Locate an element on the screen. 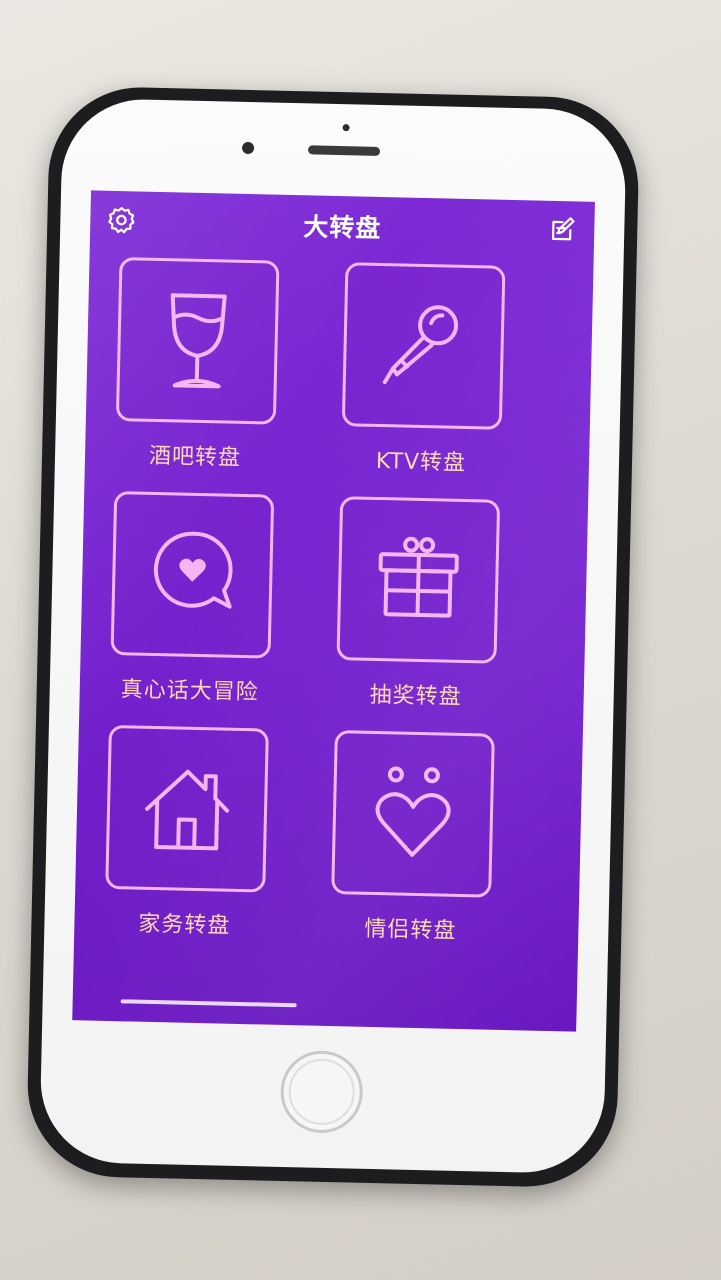  page-title: 大转盘 is located at coordinates (342, 227).